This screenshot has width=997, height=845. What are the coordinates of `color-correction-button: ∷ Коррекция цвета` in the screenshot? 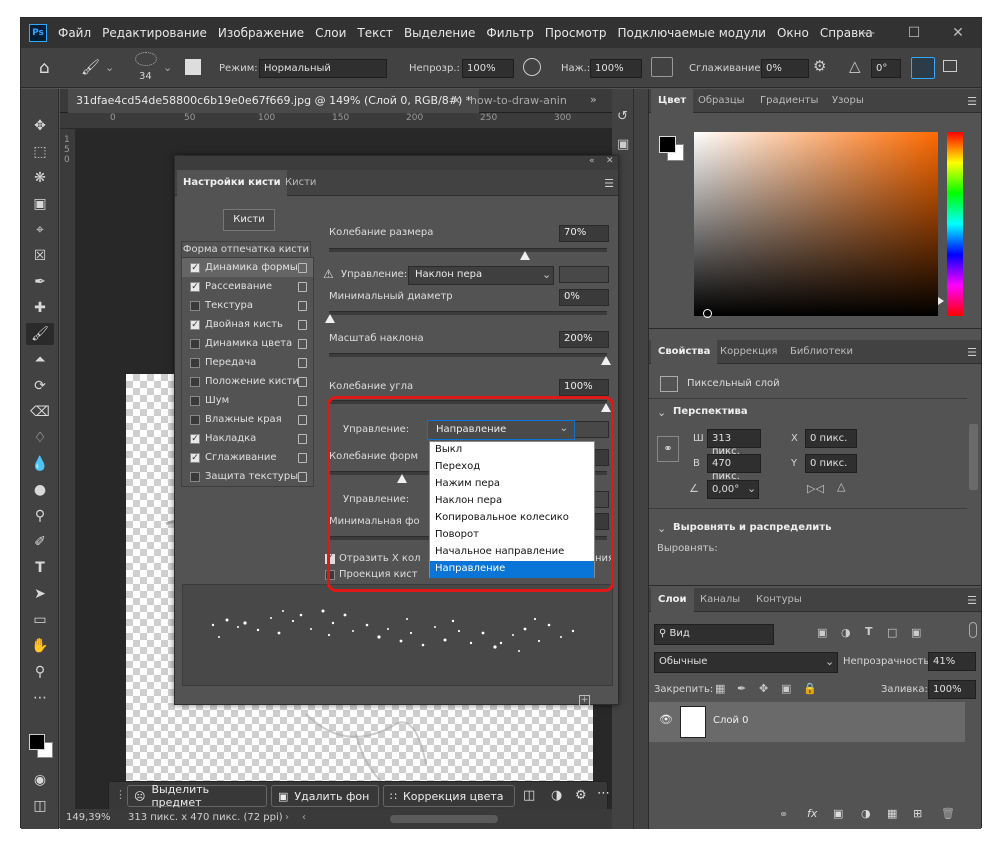 It's located at (449, 796).